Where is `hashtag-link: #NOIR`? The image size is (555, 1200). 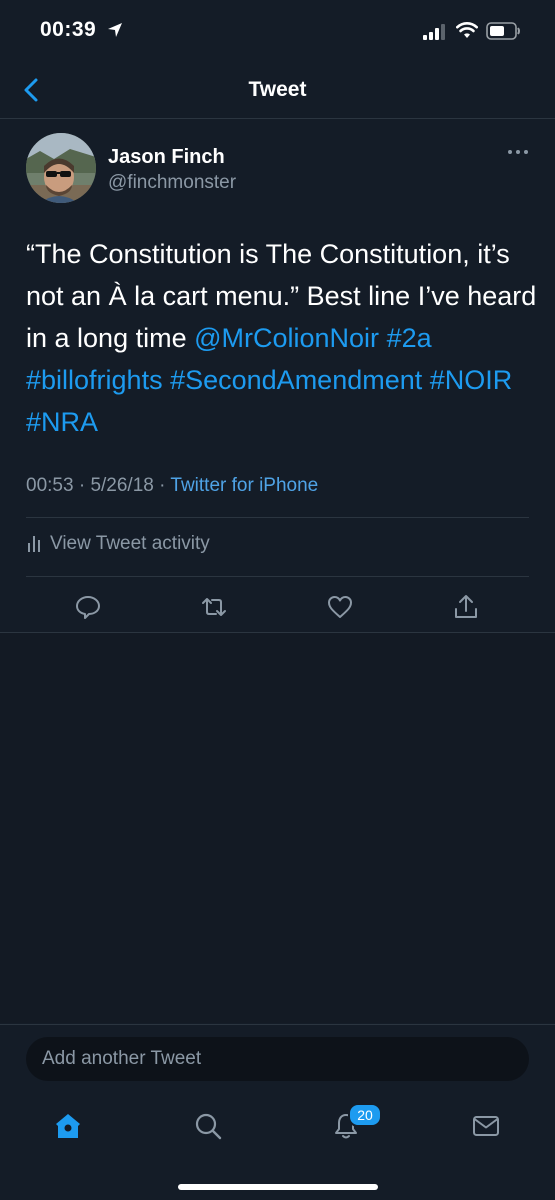 hashtag-link: #NOIR is located at coordinates (471, 380).